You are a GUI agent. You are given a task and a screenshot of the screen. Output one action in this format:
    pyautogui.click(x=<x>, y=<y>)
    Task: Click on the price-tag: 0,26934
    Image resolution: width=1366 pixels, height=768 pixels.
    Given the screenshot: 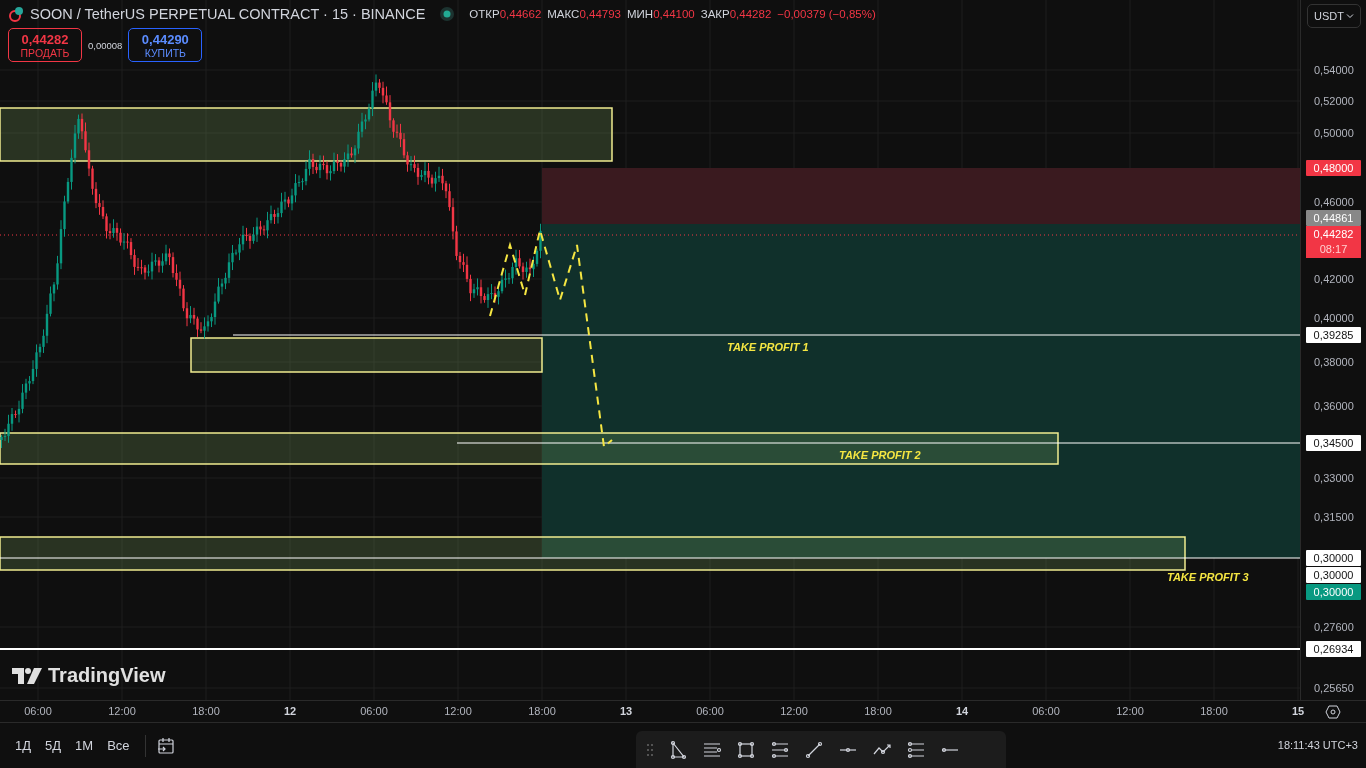 What is the action you would take?
    pyautogui.click(x=1333, y=649)
    